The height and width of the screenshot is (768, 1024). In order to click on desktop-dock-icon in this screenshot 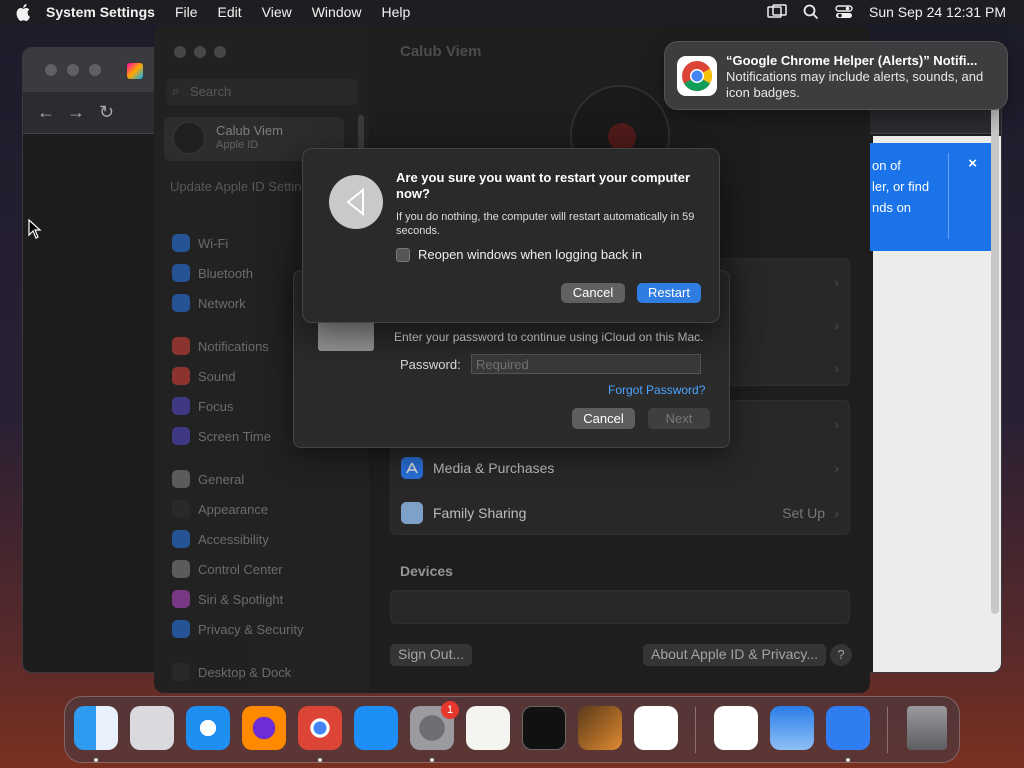, I will do `click(181, 672)`.